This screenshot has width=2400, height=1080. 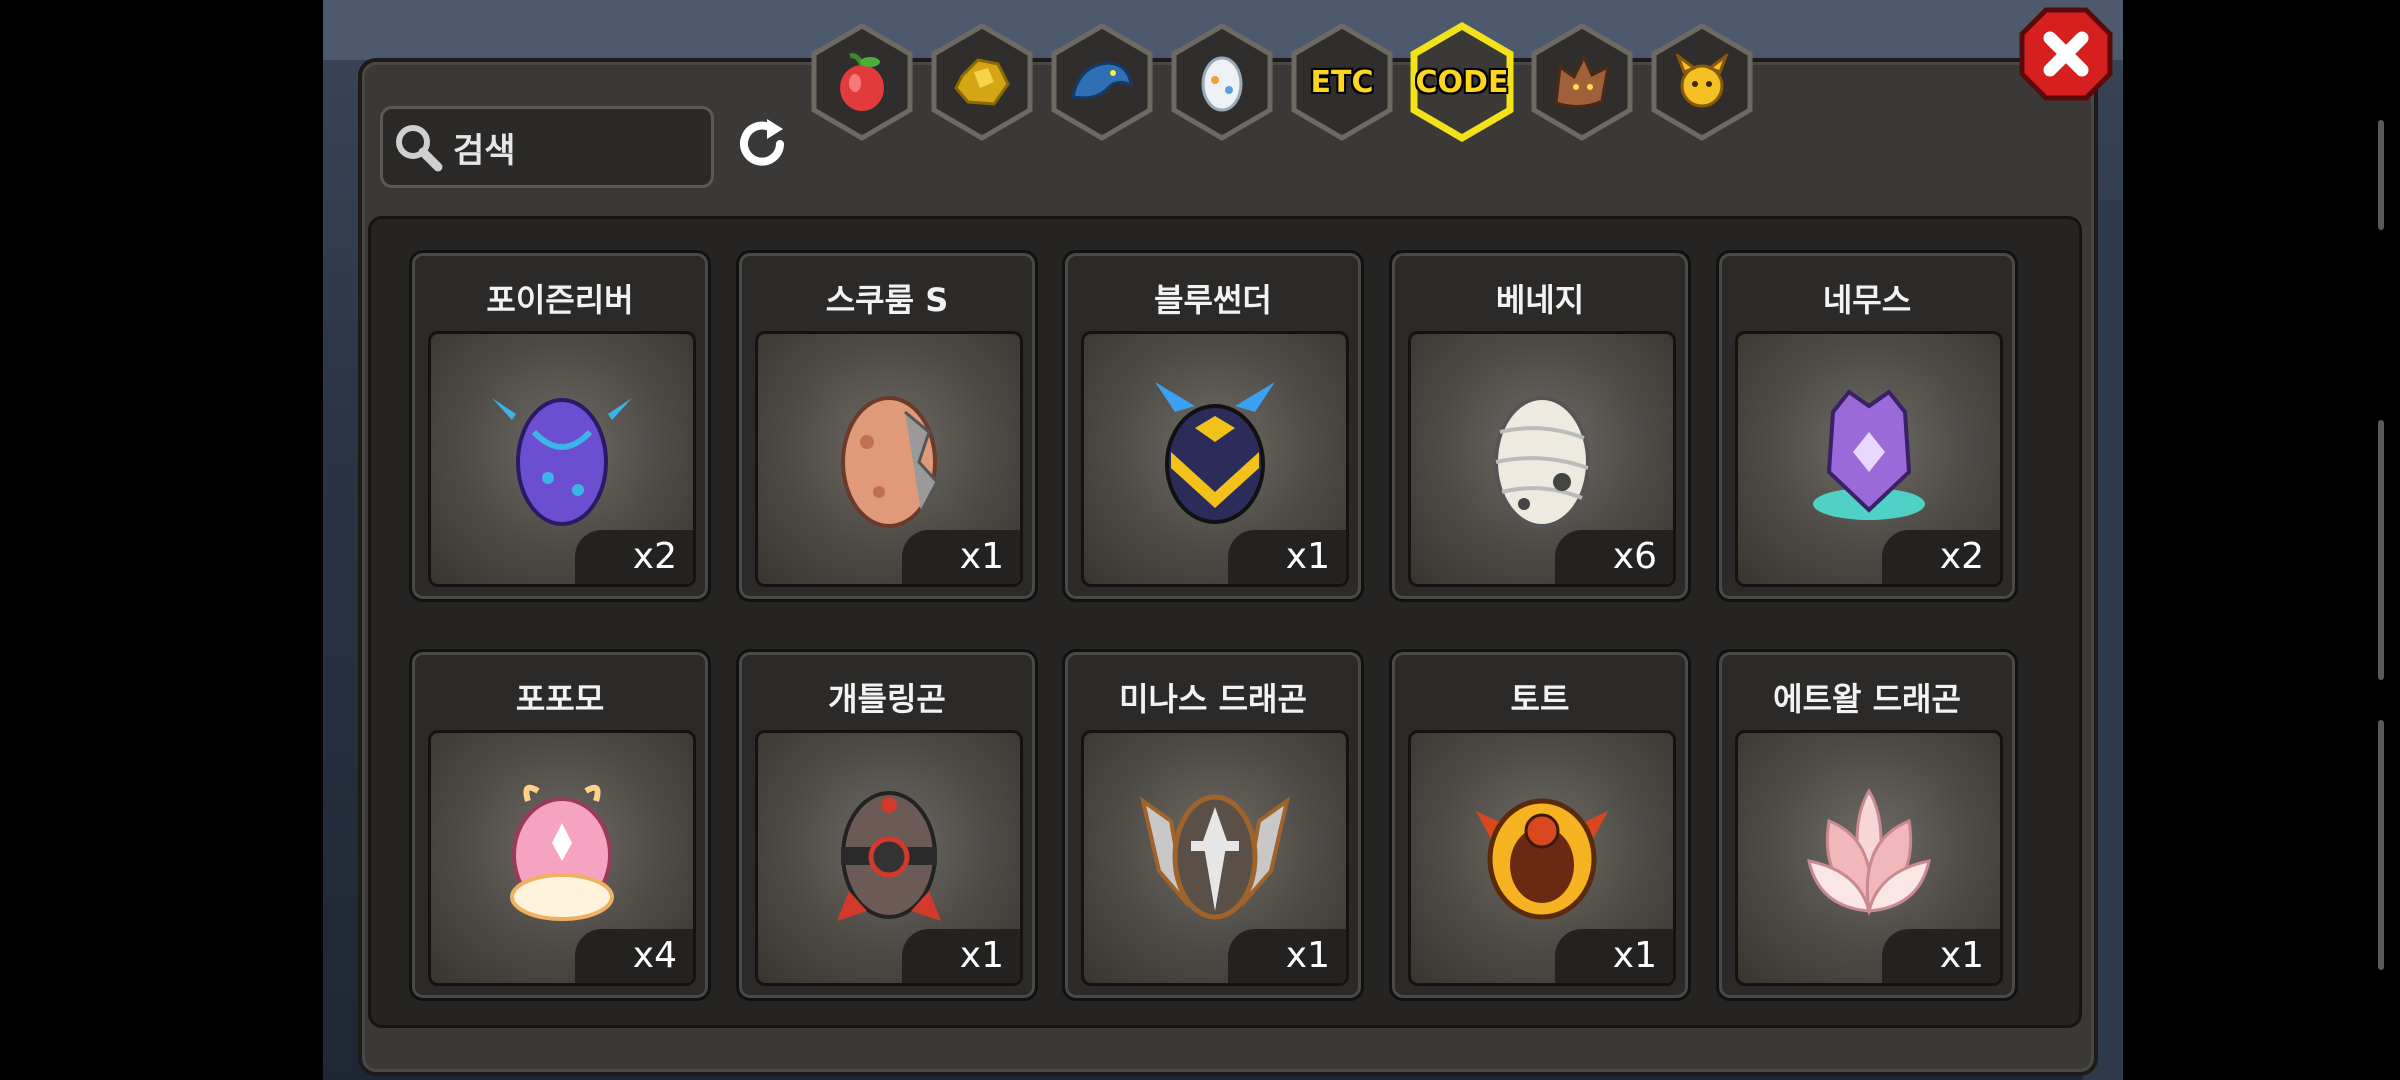 What do you see at coordinates (562, 852) in the screenshot?
I see `pink-fluffy-egg-icon` at bounding box center [562, 852].